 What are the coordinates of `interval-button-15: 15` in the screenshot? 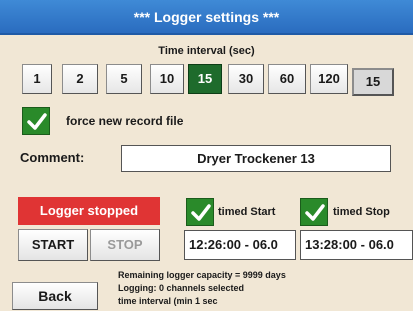 It's located at (205, 79).